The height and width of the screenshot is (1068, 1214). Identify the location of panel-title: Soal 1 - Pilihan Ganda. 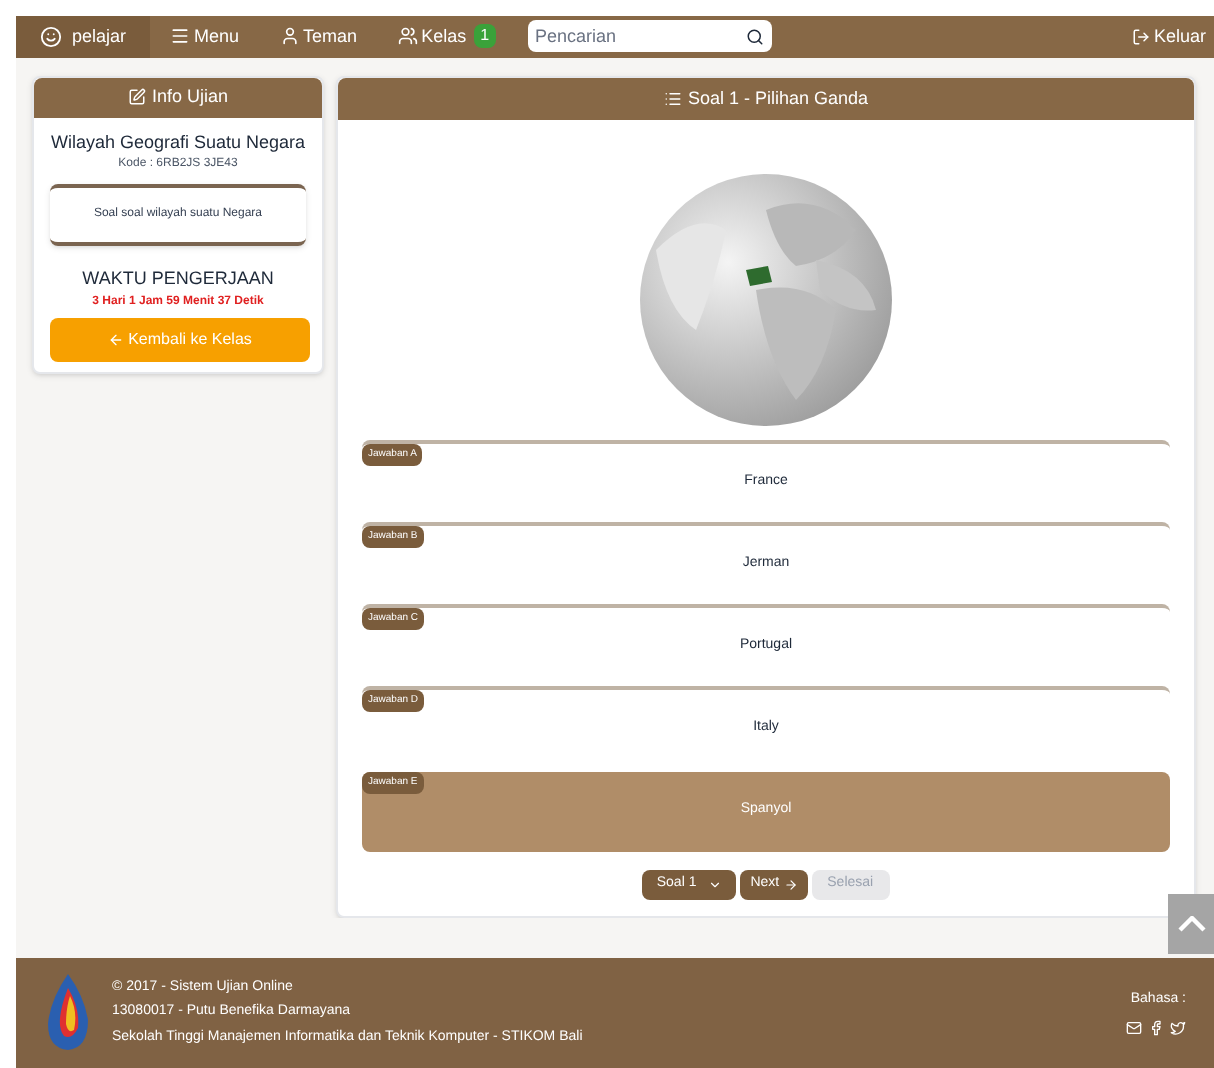
(778, 98).